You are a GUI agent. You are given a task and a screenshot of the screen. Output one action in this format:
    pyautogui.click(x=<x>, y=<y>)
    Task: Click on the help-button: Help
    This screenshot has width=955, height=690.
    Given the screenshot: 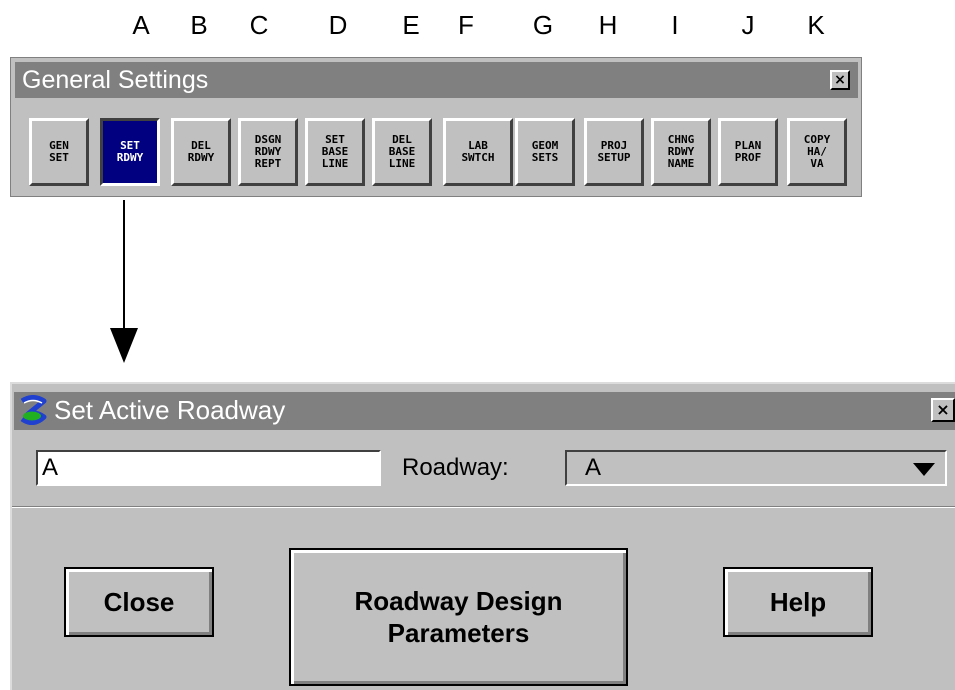 What is the action you would take?
    pyautogui.click(x=798, y=602)
    